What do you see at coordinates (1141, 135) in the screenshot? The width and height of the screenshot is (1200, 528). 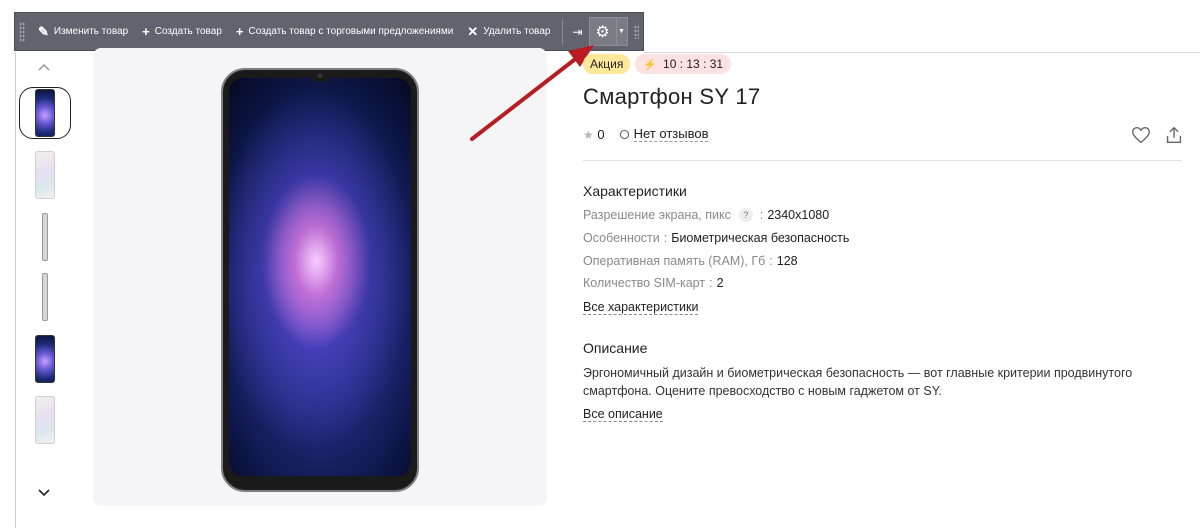 I see `heart-icon` at bounding box center [1141, 135].